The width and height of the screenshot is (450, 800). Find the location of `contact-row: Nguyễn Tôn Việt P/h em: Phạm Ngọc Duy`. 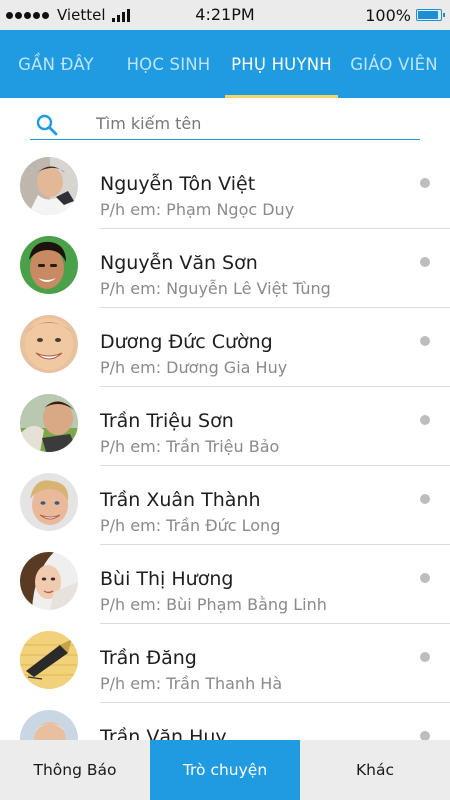

contact-row: Nguyễn Tôn Việt P/h em: Phạm Ngọc Duy is located at coordinates (225, 189).